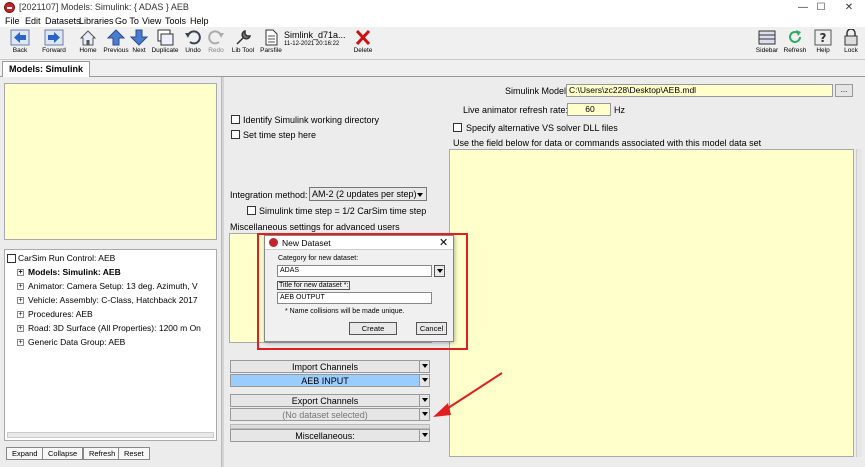  Describe the element at coordinates (251, 210) in the screenshot. I see `sim-time-step-checkbox` at that location.